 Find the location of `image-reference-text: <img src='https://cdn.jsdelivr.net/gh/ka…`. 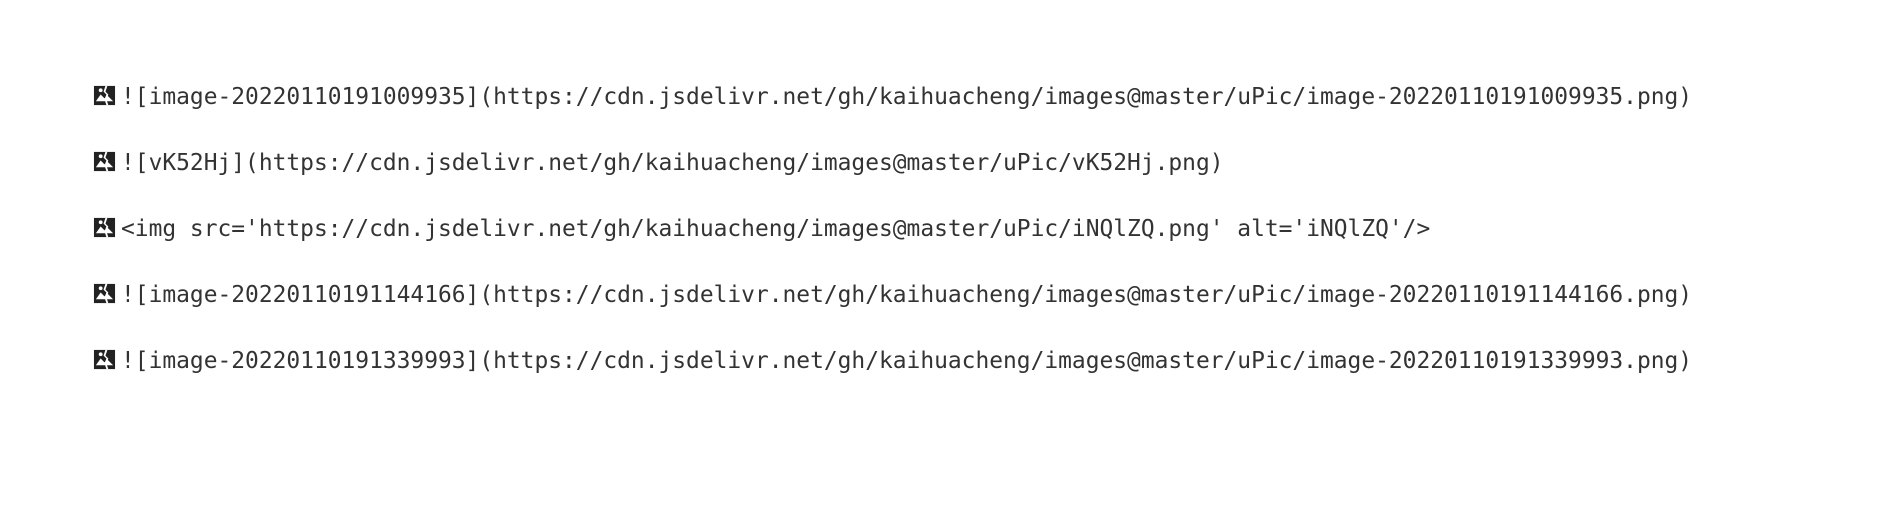

image-reference-text: <img src='https://cdn.jsdelivr.net/gh/ka… is located at coordinates (776, 229).